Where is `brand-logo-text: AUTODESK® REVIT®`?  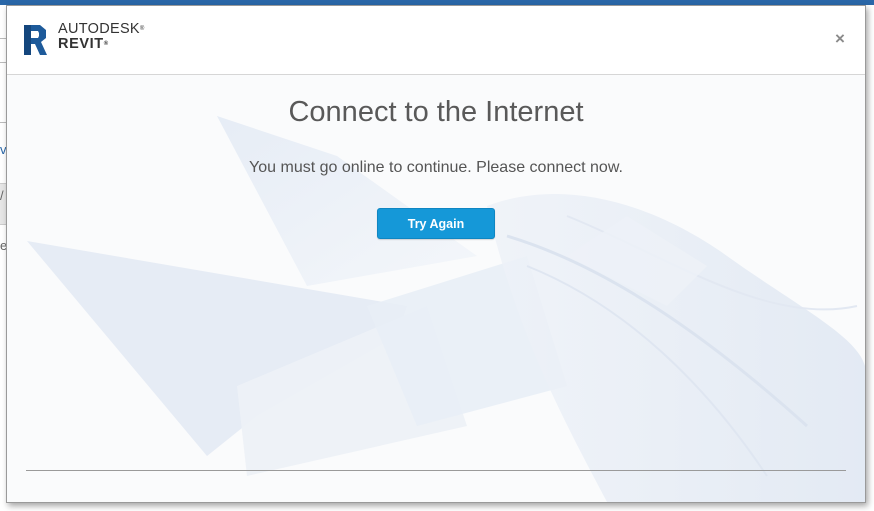
brand-logo-text: AUTODESK® REVIT® is located at coordinates (101, 36).